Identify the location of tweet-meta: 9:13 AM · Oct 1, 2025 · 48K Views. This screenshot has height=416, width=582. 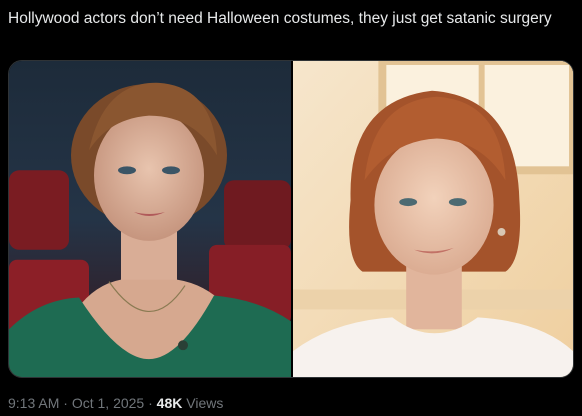
(115, 403).